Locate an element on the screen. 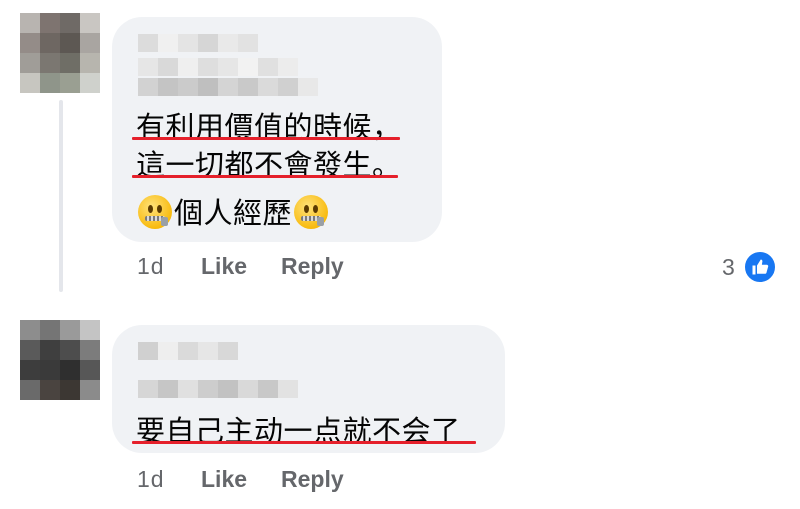  thumbs-up-icon is located at coordinates (759, 267).